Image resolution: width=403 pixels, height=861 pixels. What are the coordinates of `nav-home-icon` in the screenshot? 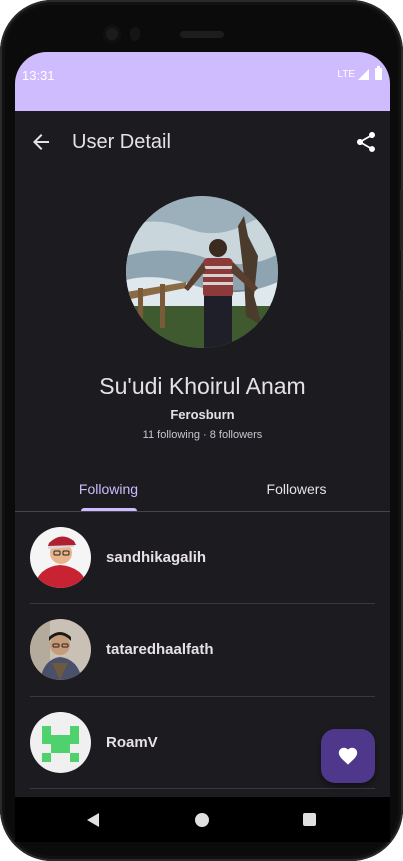 It's located at (202, 820).